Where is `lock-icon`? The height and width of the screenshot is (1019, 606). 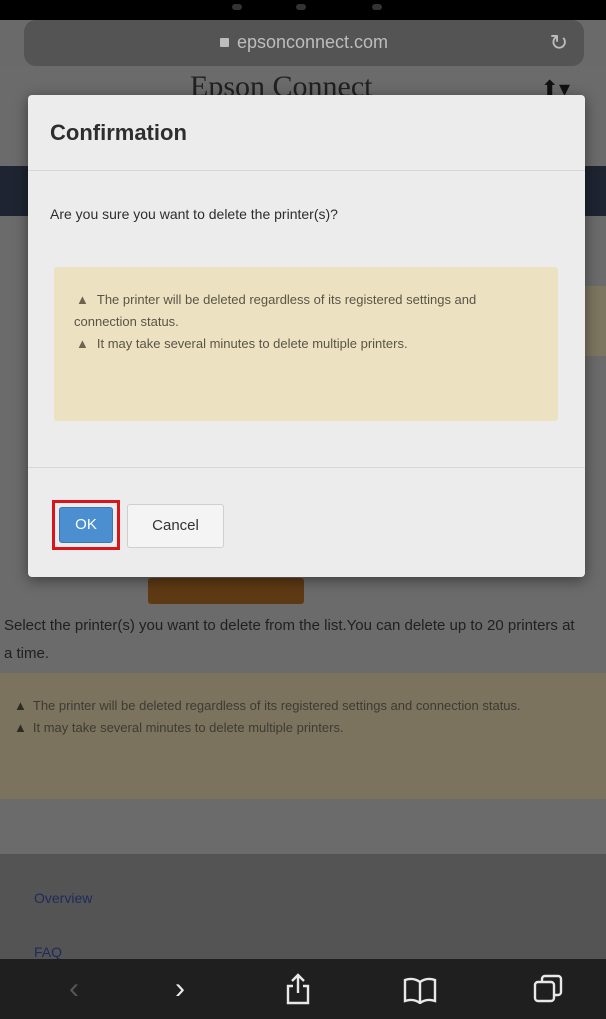
lock-icon is located at coordinates (224, 42).